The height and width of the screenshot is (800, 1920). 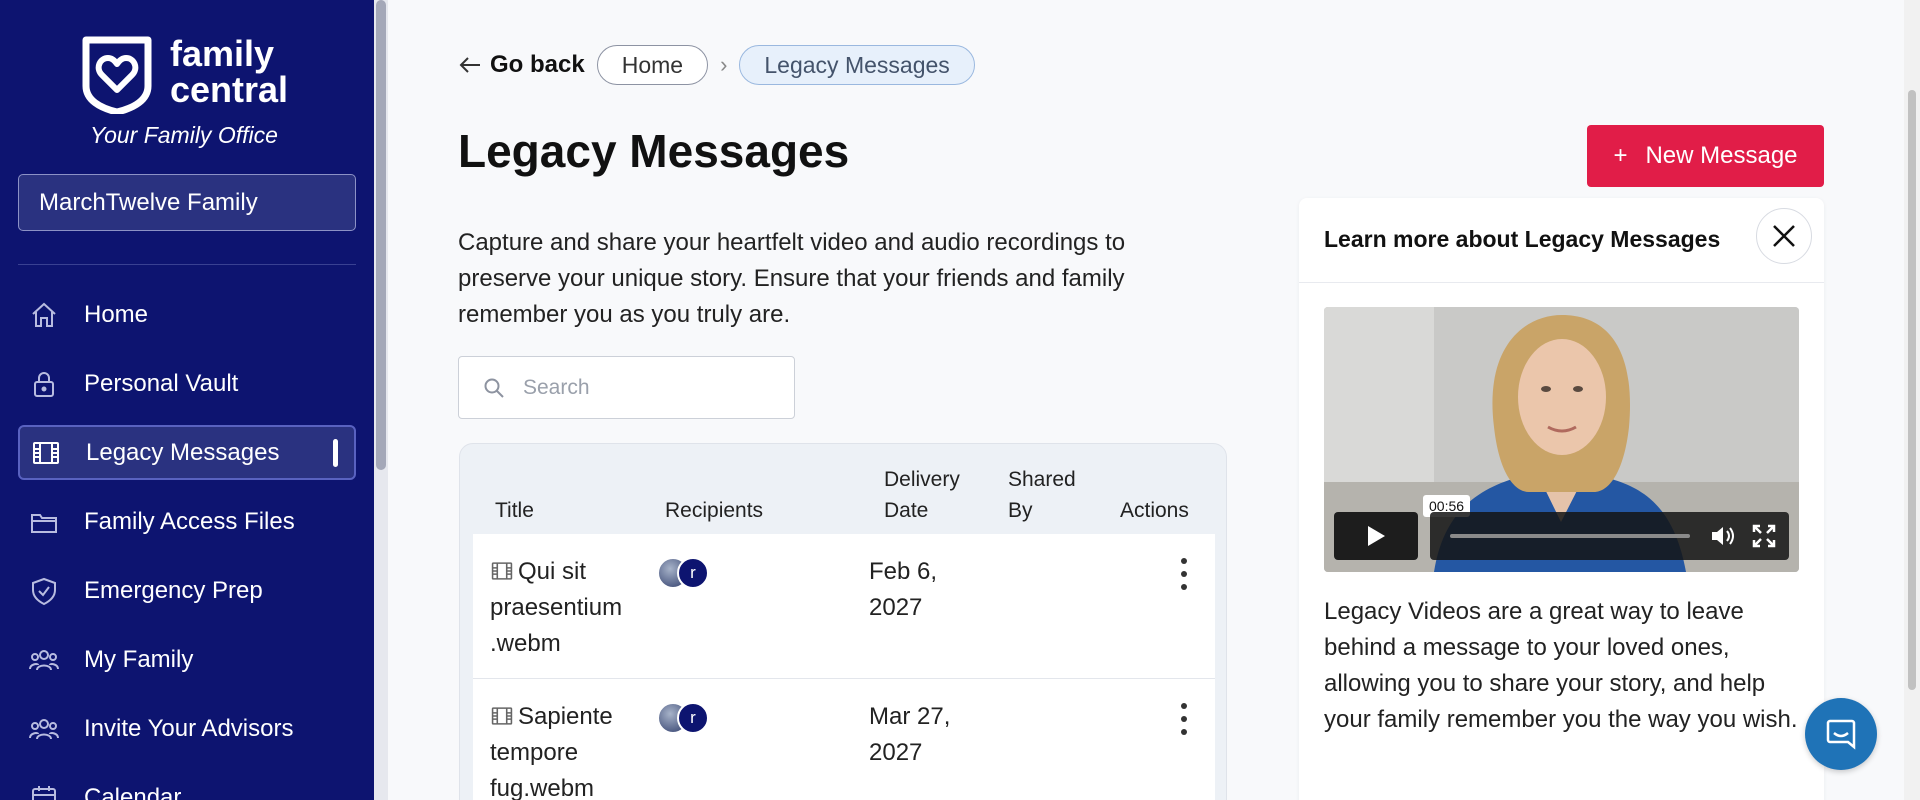 What do you see at coordinates (537, 64) in the screenshot?
I see `go-back-label: Go back` at bounding box center [537, 64].